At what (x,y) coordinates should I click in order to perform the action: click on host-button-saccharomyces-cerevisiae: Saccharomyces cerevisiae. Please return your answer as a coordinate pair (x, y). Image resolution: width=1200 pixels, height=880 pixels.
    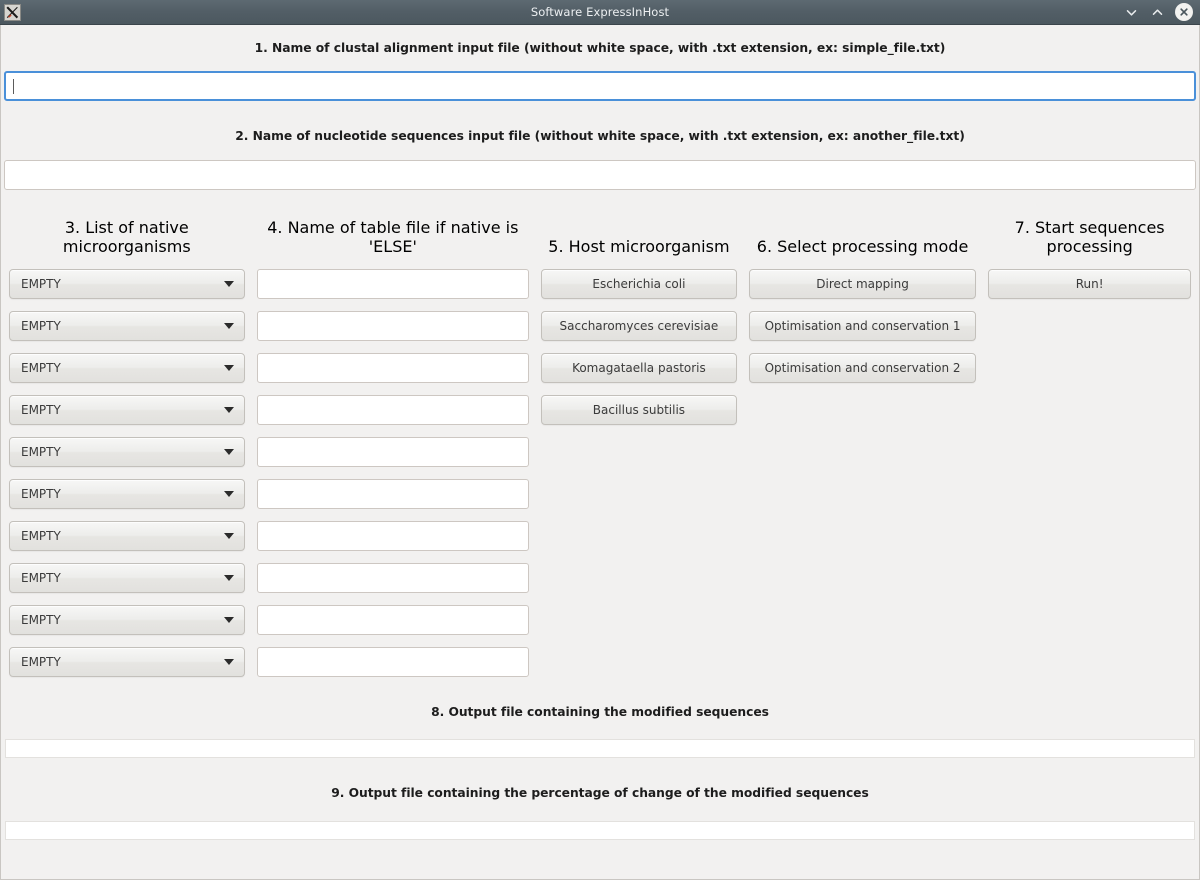
    Looking at the image, I should click on (639, 326).